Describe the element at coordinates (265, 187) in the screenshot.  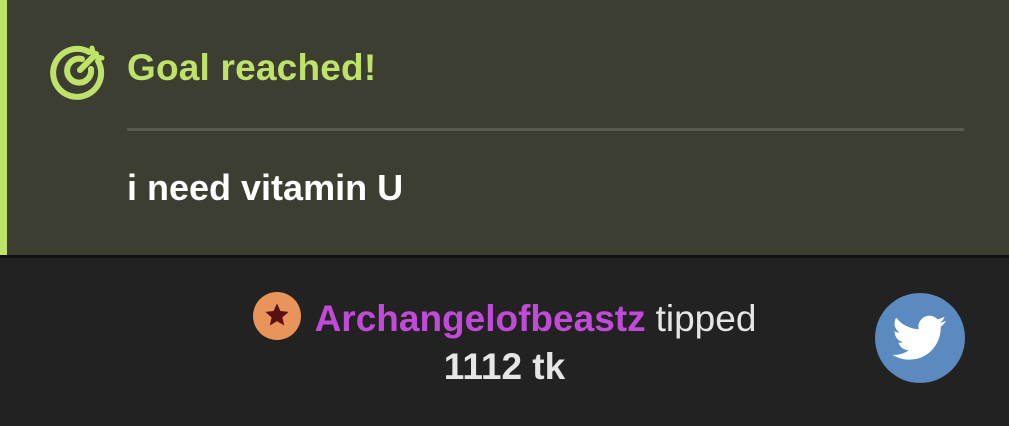
I see `goal-message: i need vitamin U` at that location.